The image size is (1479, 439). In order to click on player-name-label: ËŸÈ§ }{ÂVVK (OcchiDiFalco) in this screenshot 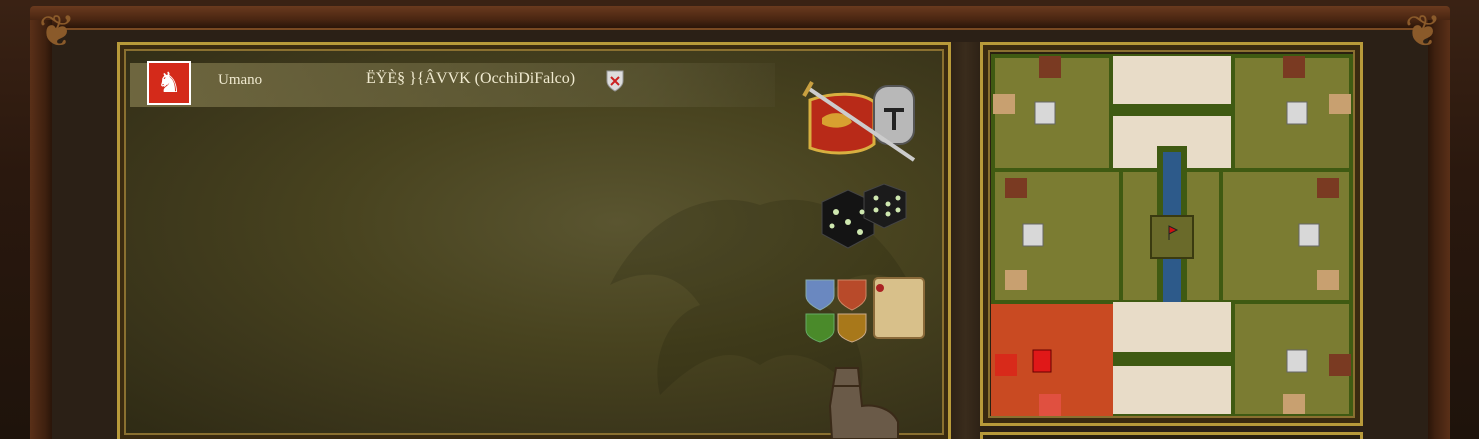, I will do `click(471, 78)`.